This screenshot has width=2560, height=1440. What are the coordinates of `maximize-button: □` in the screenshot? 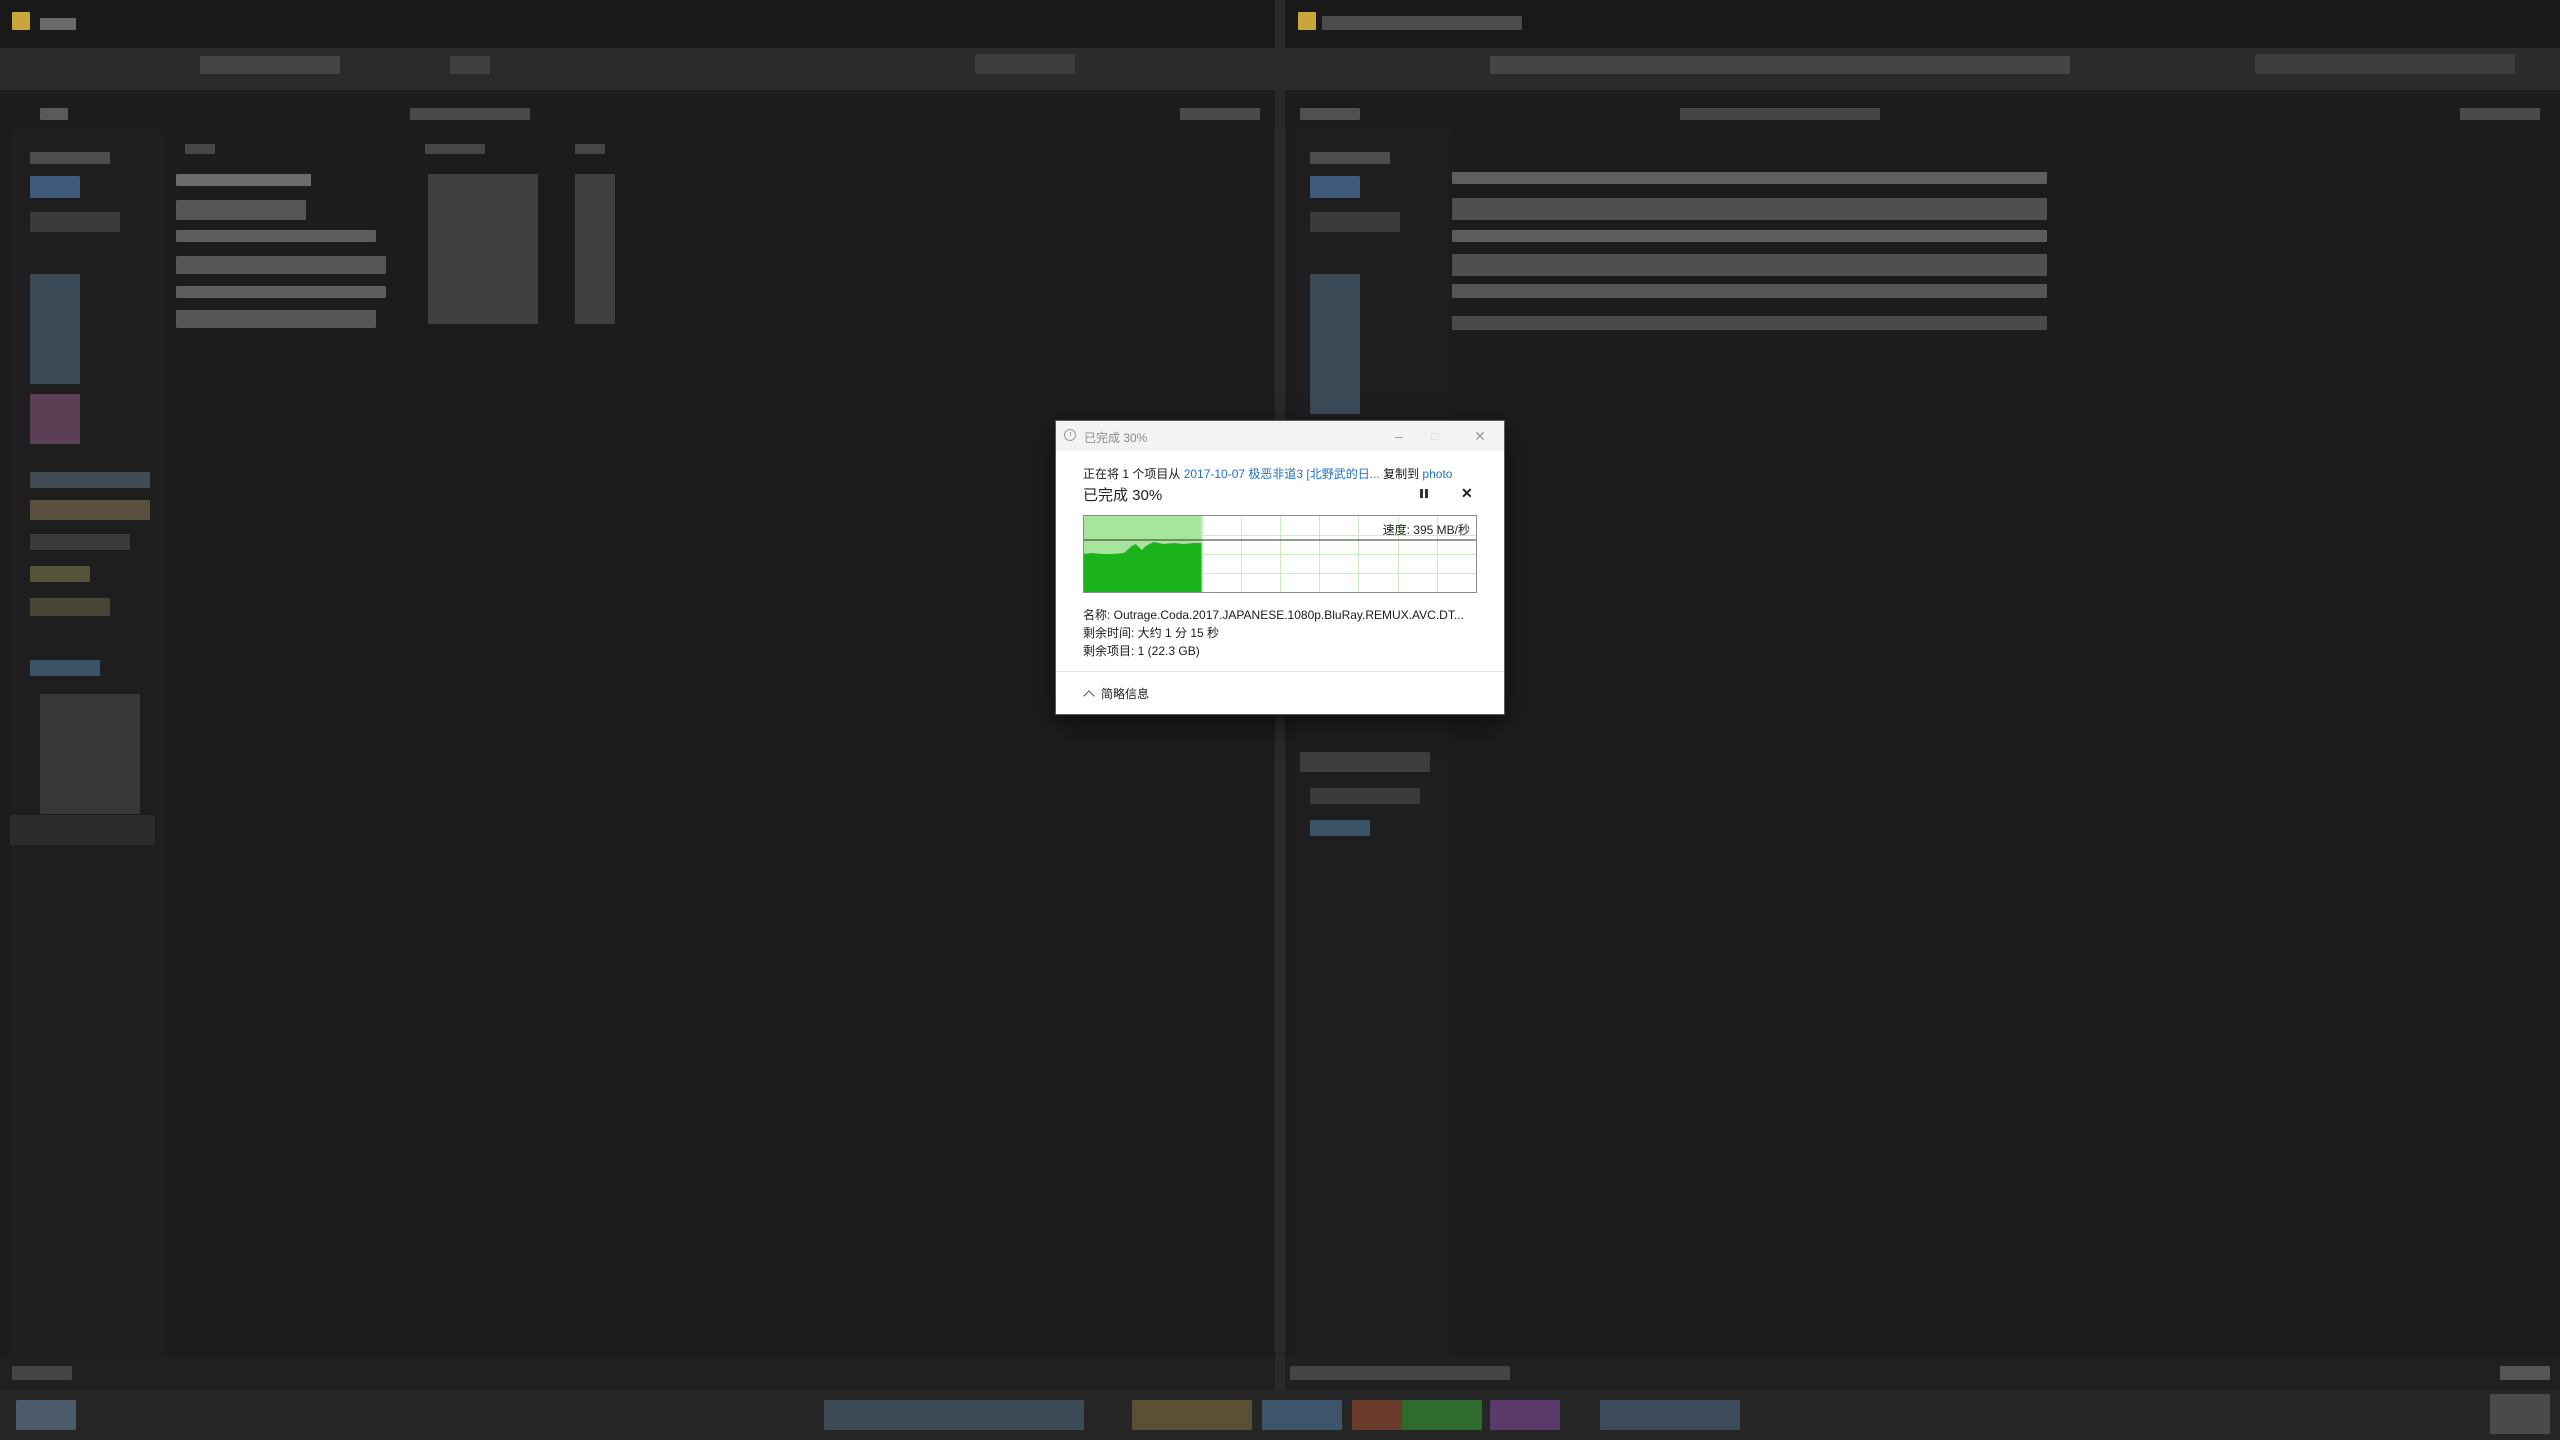 It's located at (1435, 436).